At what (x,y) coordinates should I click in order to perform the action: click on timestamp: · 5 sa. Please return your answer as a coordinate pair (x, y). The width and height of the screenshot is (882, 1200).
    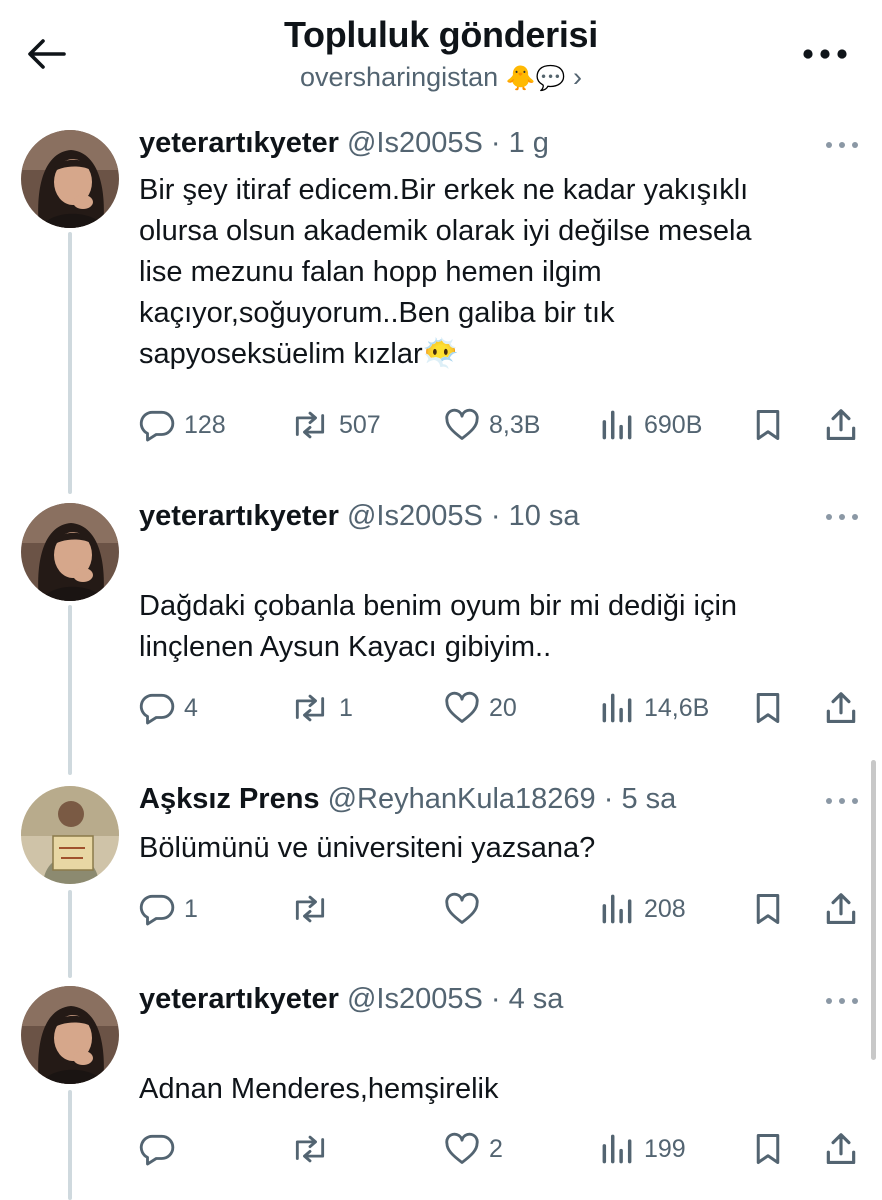
    Looking at the image, I should click on (640, 799).